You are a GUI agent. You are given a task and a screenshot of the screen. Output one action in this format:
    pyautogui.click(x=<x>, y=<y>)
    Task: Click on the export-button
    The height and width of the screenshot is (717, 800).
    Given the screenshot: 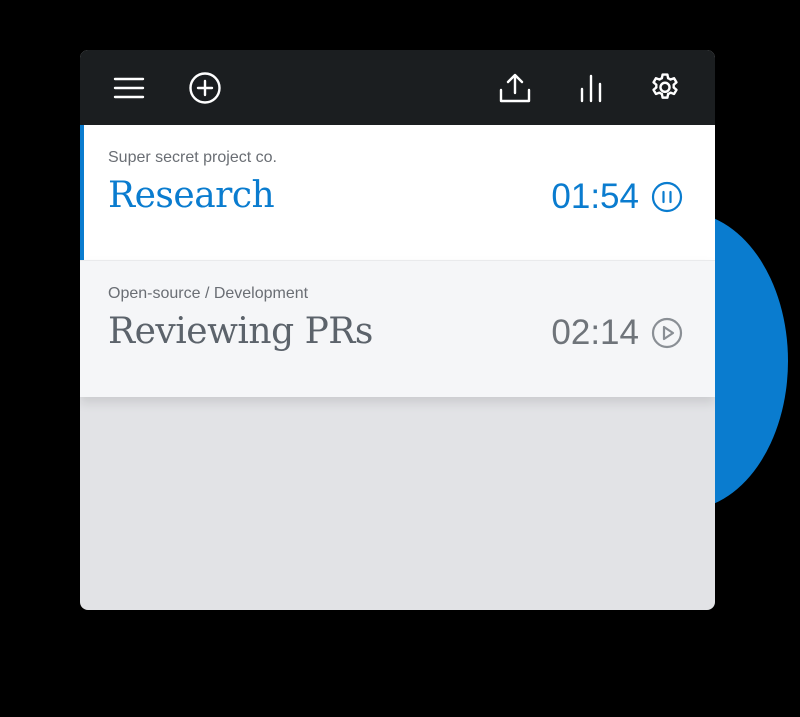 What is the action you would take?
    pyautogui.click(x=515, y=88)
    